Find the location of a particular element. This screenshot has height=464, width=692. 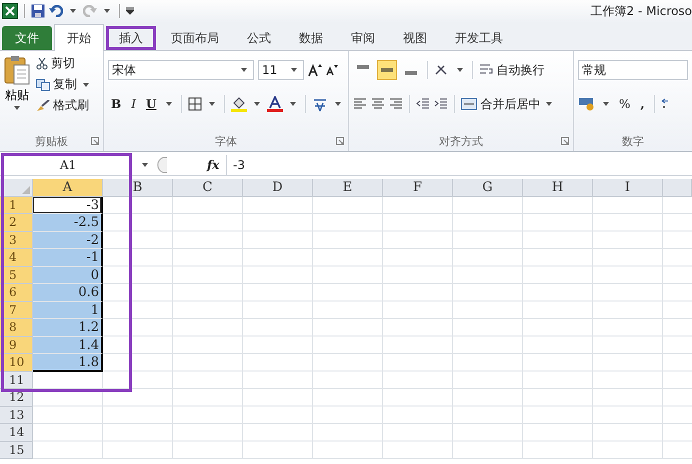

table-cell: -2 is located at coordinates (68, 240).